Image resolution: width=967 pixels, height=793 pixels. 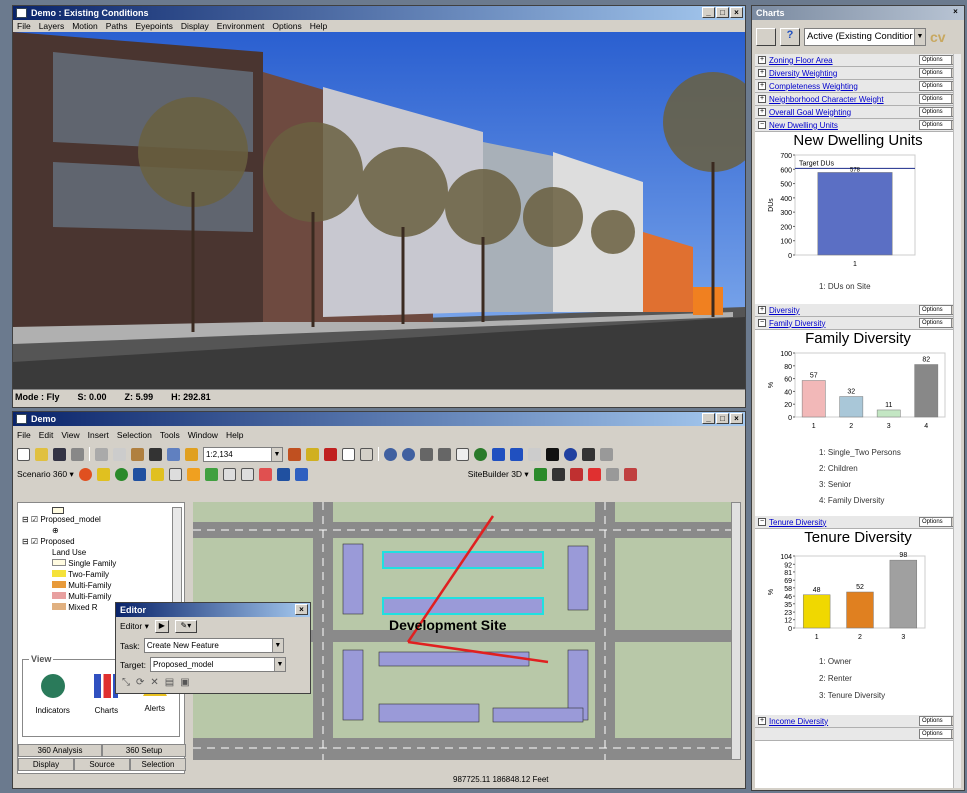 What do you see at coordinates (762, 323) in the screenshot?
I see `expand-icon: −` at bounding box center [762, 323].